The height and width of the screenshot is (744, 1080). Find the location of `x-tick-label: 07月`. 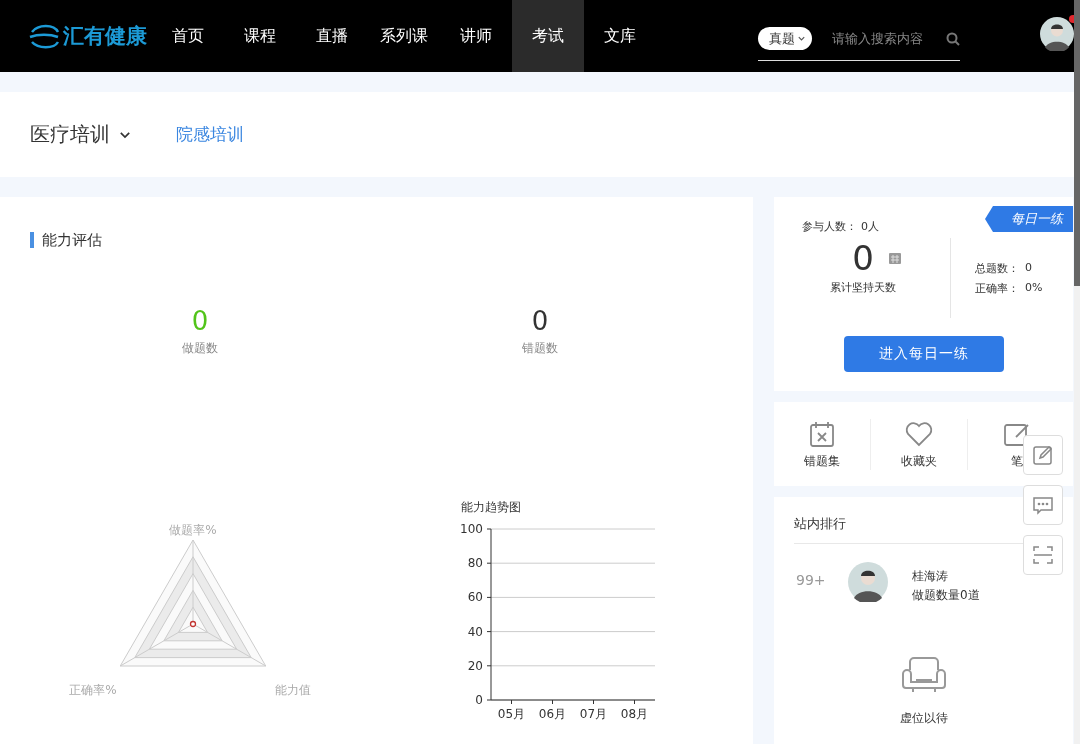

x-tick-label: 07月 is located at coordinates (593, 714).